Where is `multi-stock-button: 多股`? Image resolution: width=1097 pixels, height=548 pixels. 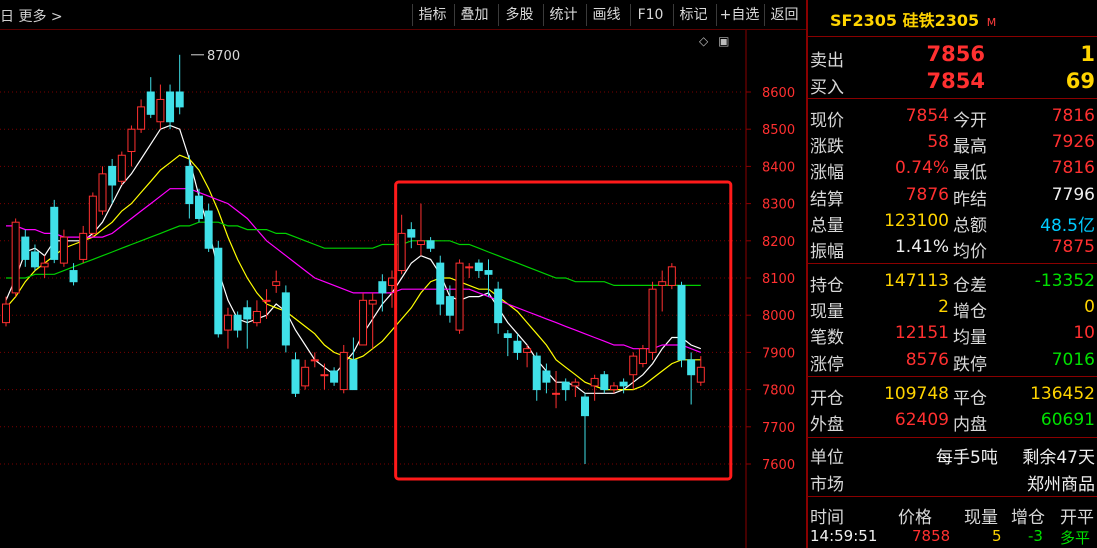 multi-stock-button: 多股 is located at coordinates (519, 15).